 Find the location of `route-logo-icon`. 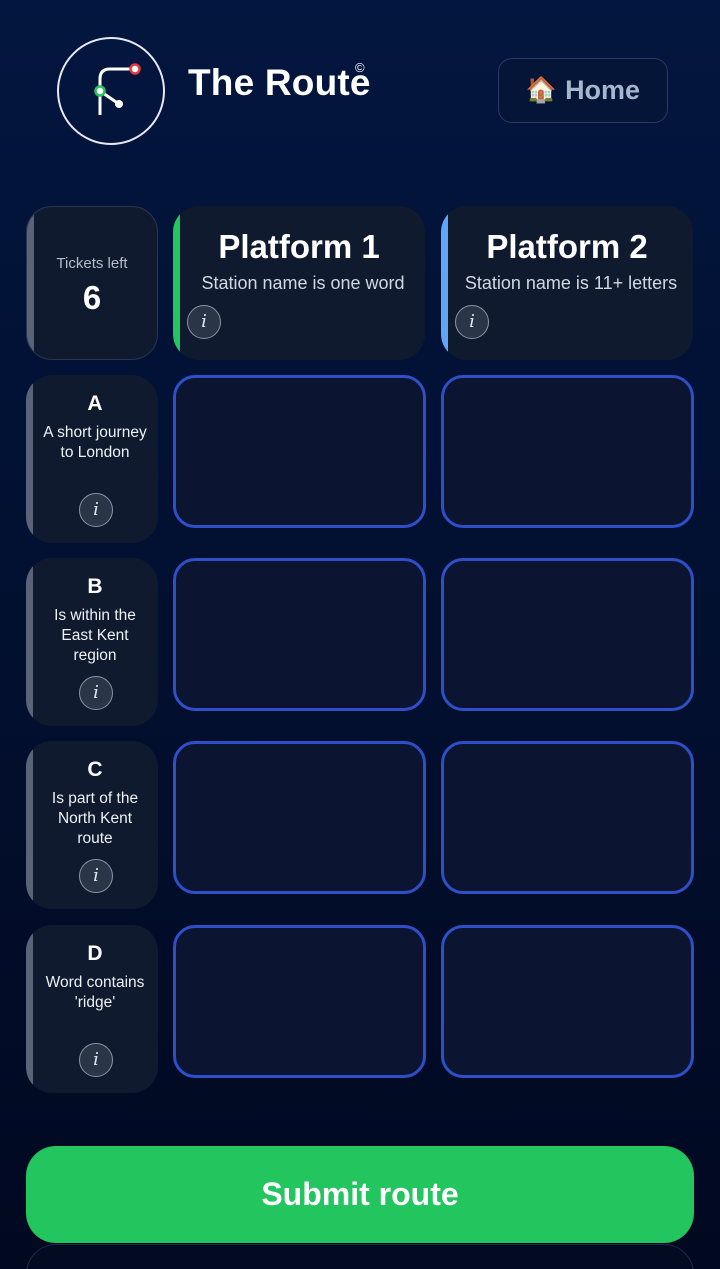

route-logo-icon is located at coordinates (111, 91).